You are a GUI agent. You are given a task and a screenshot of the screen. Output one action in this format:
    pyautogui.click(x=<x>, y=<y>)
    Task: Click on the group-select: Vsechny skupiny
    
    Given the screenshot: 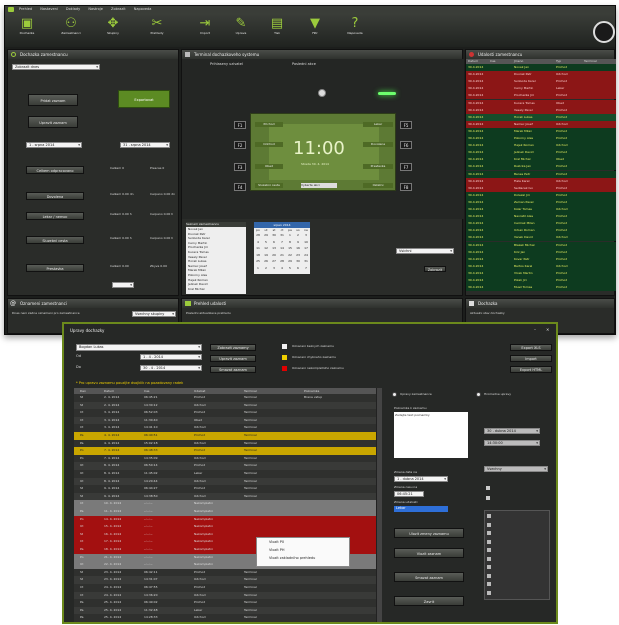 What is the action you would take?
    pyautogui.click(x=154, y=314)
    